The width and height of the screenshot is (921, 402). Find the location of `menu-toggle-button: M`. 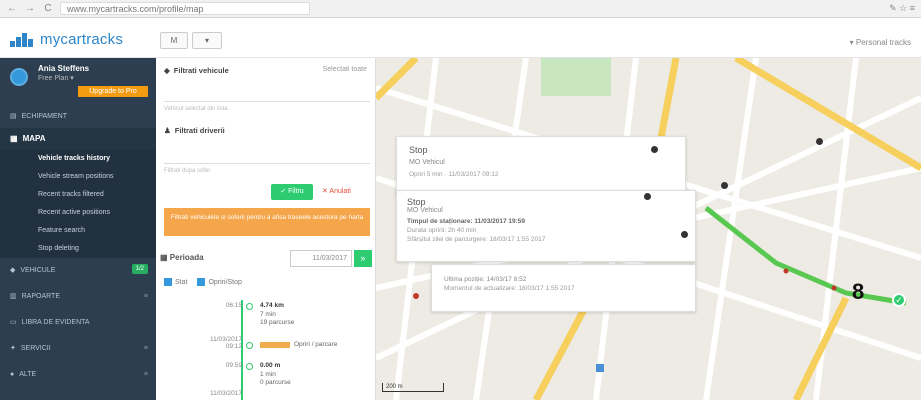

menu-toggle-button: M is located at coordinates (174, 40).